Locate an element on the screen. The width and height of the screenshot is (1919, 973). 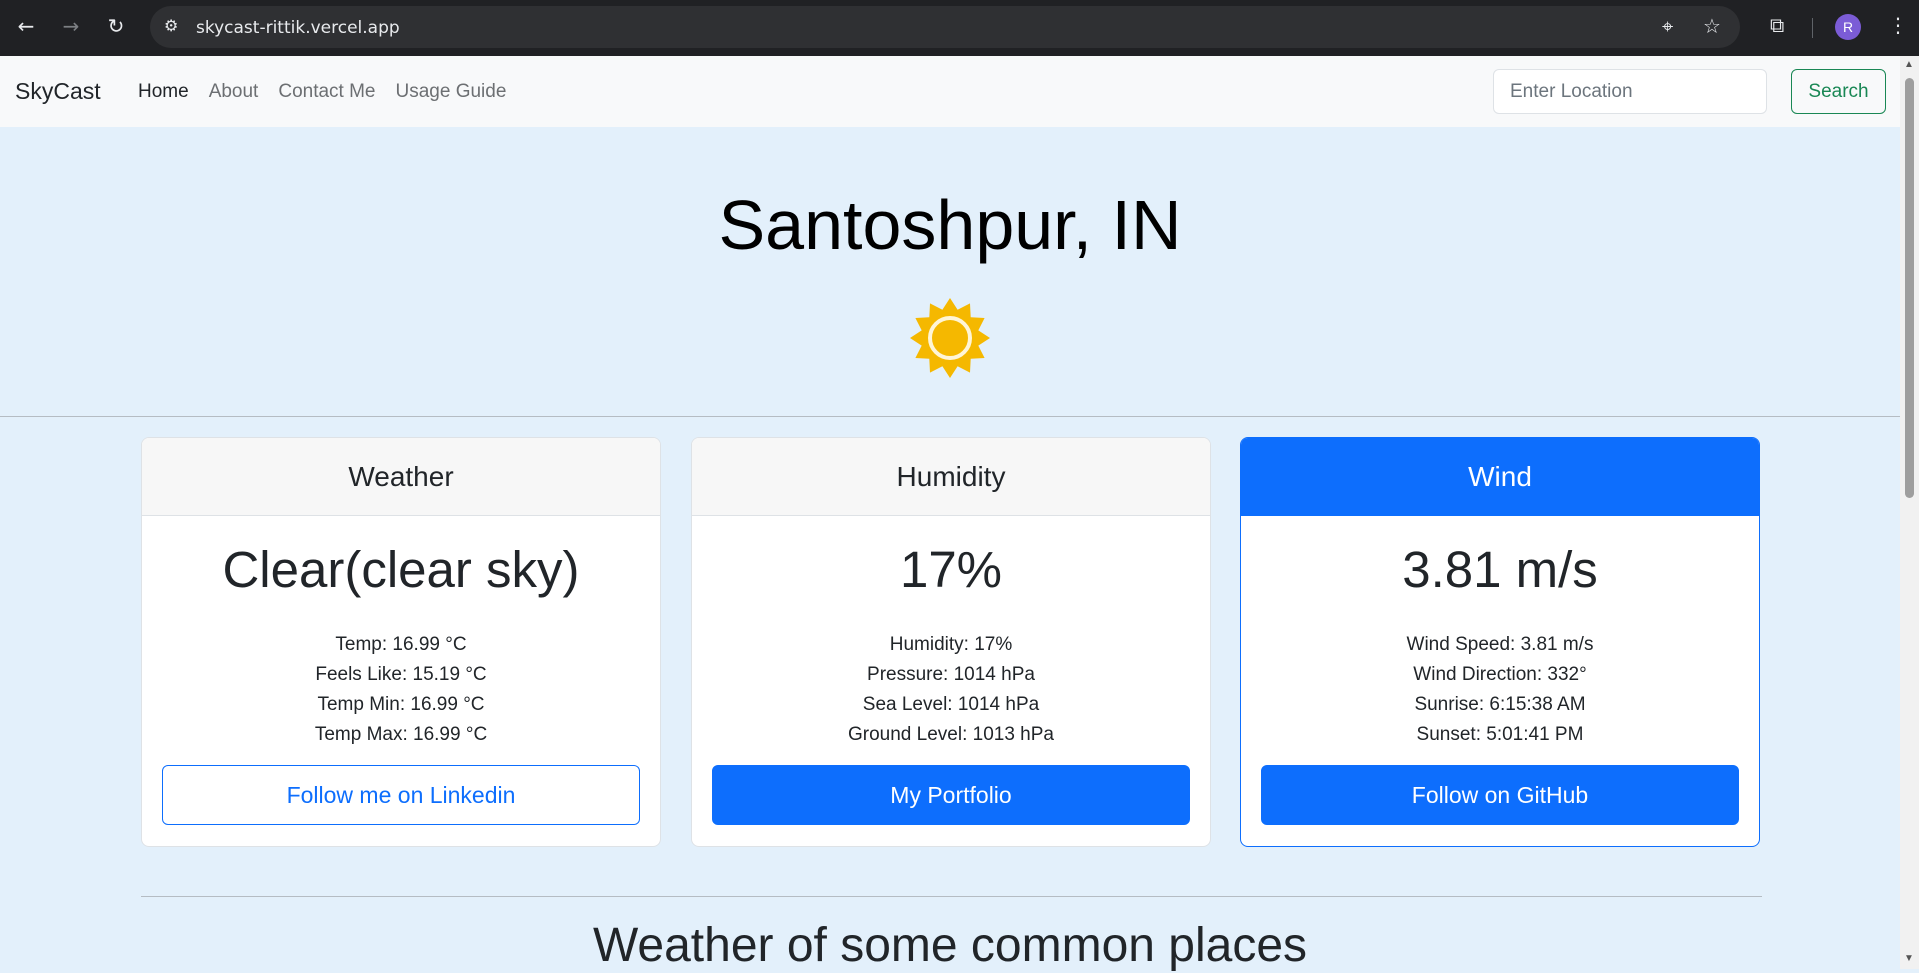
more-icon: ⋮ is located at coordinates (1898, 25).